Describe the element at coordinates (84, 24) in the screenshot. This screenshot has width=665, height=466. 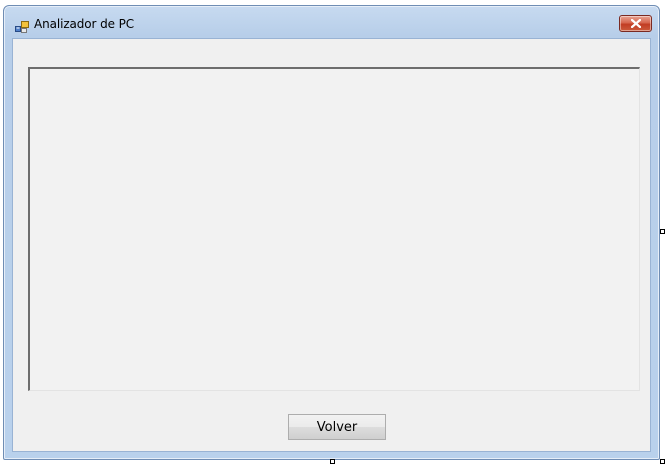
I see `window-title: Analizador de PC` at that location.